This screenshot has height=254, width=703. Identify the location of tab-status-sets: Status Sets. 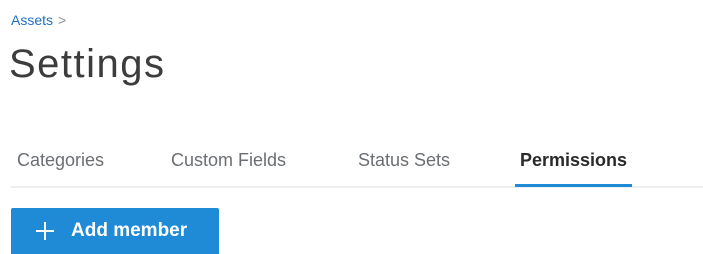
(404, 160).